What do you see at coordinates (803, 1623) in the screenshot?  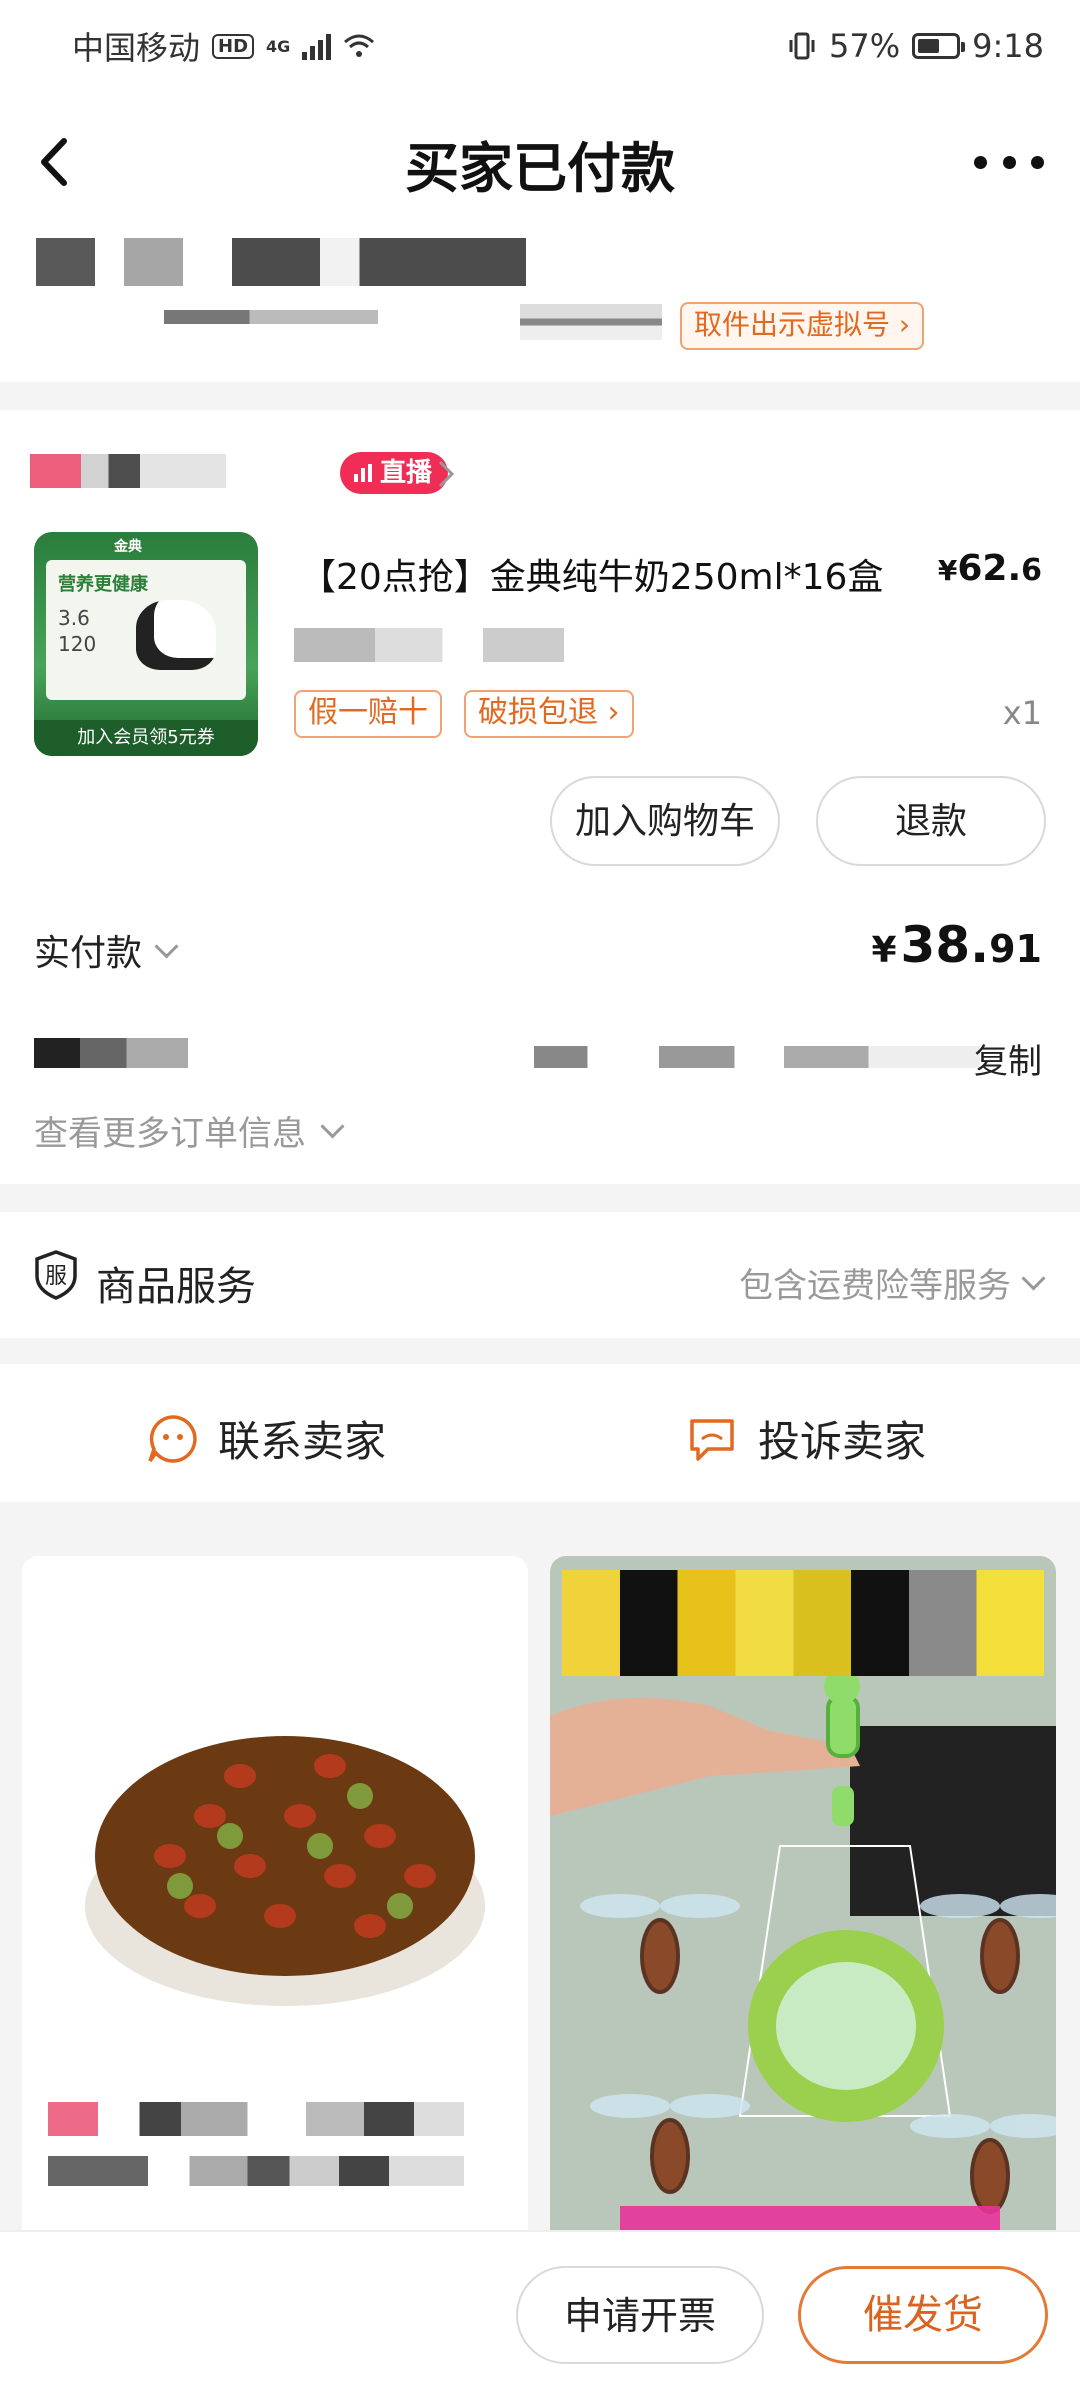 I see `redacted-overlay-title` at bounding box center [803, 1623].